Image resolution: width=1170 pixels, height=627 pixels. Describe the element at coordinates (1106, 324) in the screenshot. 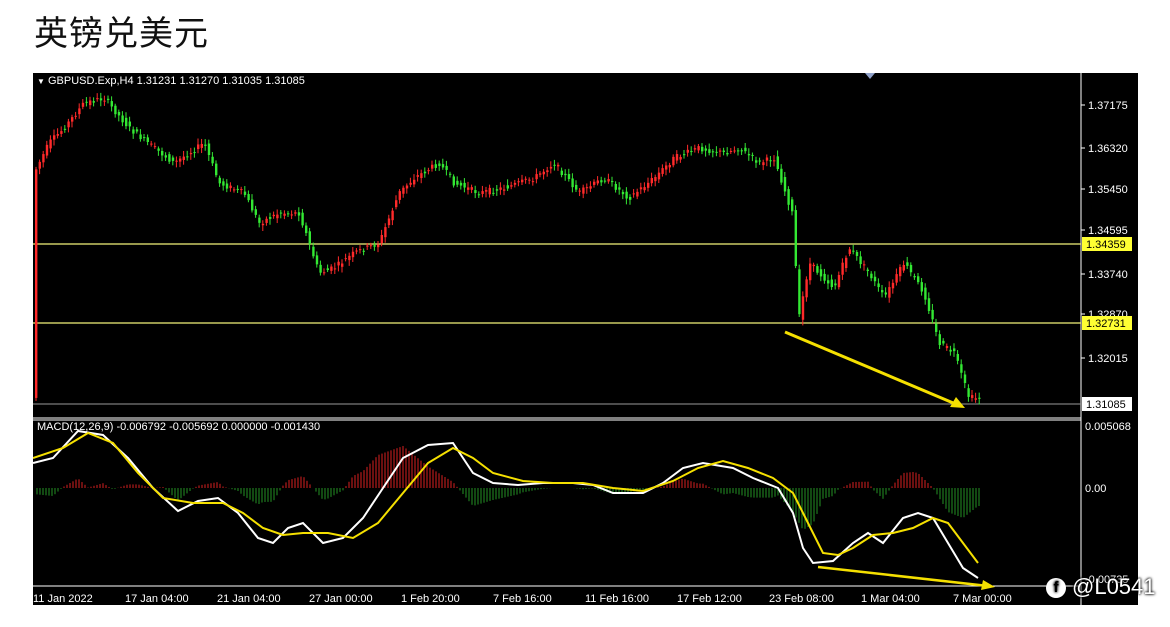

I see `level-label: 1.32731` at that location.